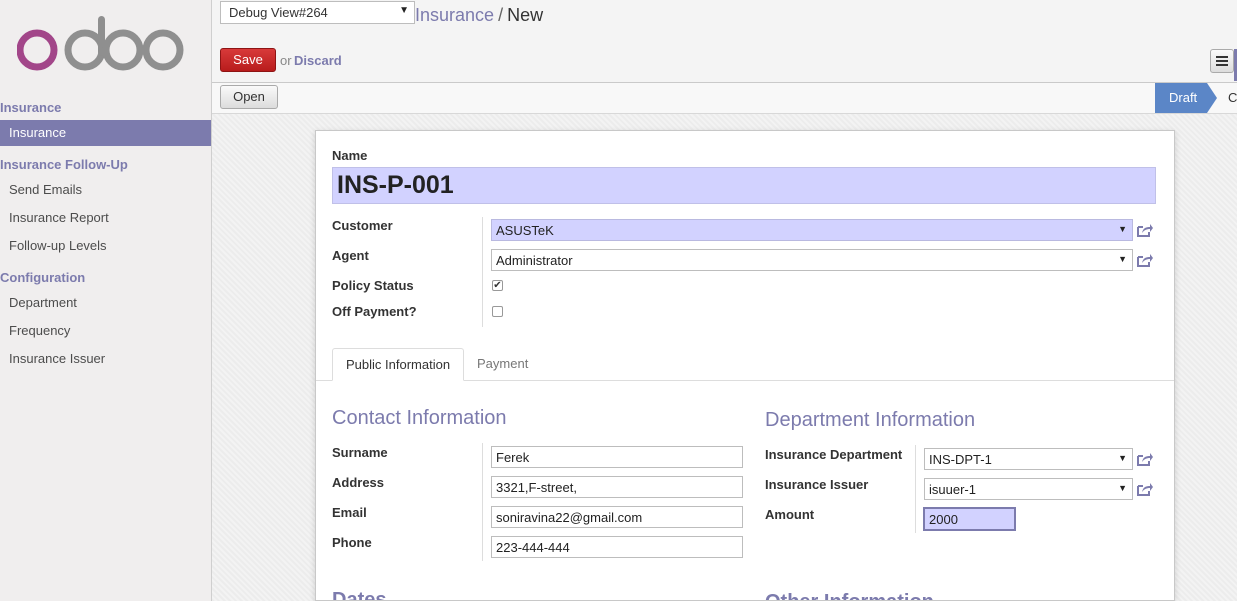  Describe the element at coordinates (105, 303) in the screenshot. I see `sidebar-item-department: Department` at that location.